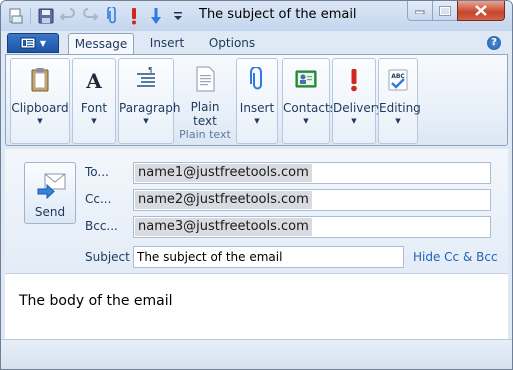 The width and height of the screenshot is (513, 370). I want to click on ribbon-group-font: A Font ▼, so click(94, 101).